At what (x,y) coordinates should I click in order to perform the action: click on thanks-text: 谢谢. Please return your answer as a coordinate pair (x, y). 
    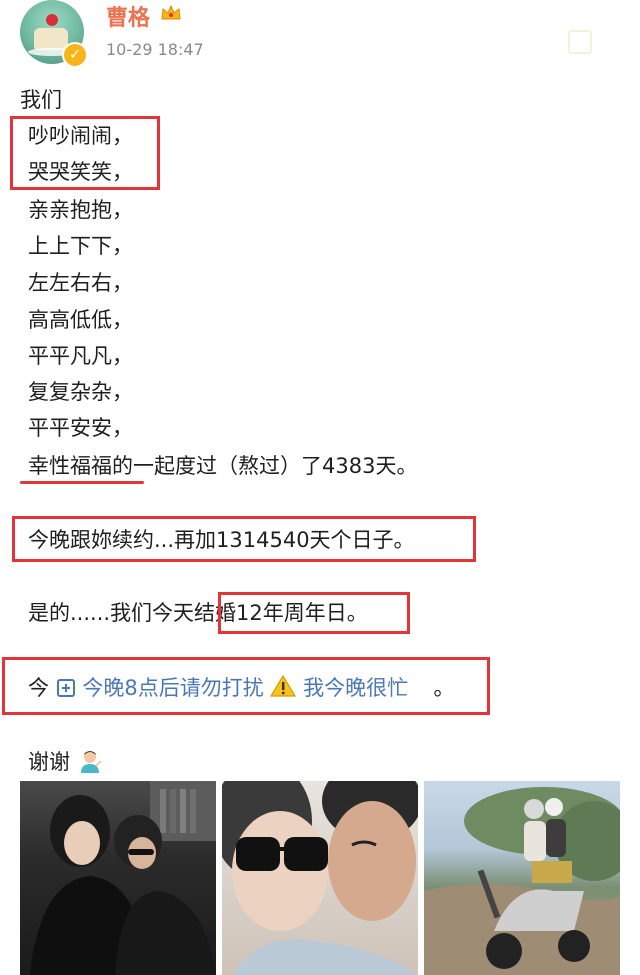
    Looking at the image, I should click on (49, 762).